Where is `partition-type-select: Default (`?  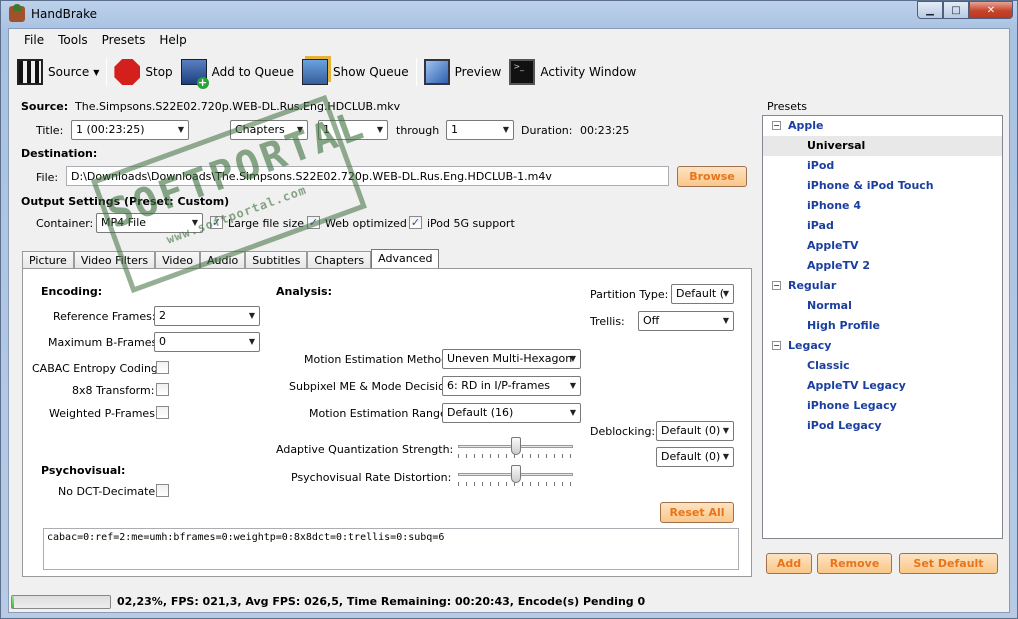
partition-type-select: Default ( is located at coordinates (702, 294).